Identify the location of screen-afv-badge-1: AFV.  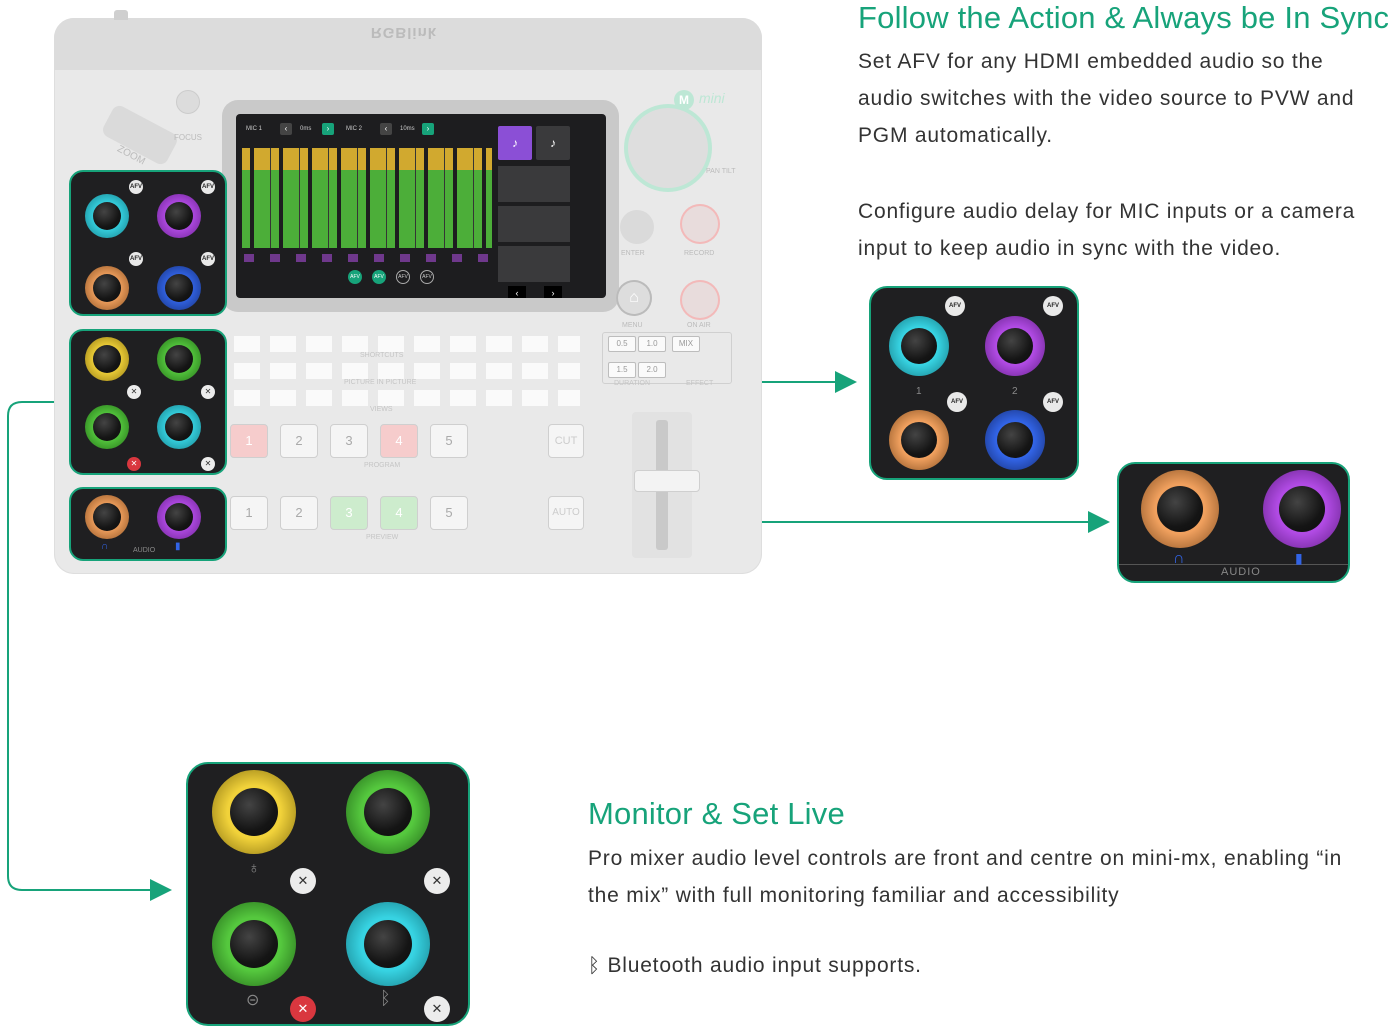
(355, 277).